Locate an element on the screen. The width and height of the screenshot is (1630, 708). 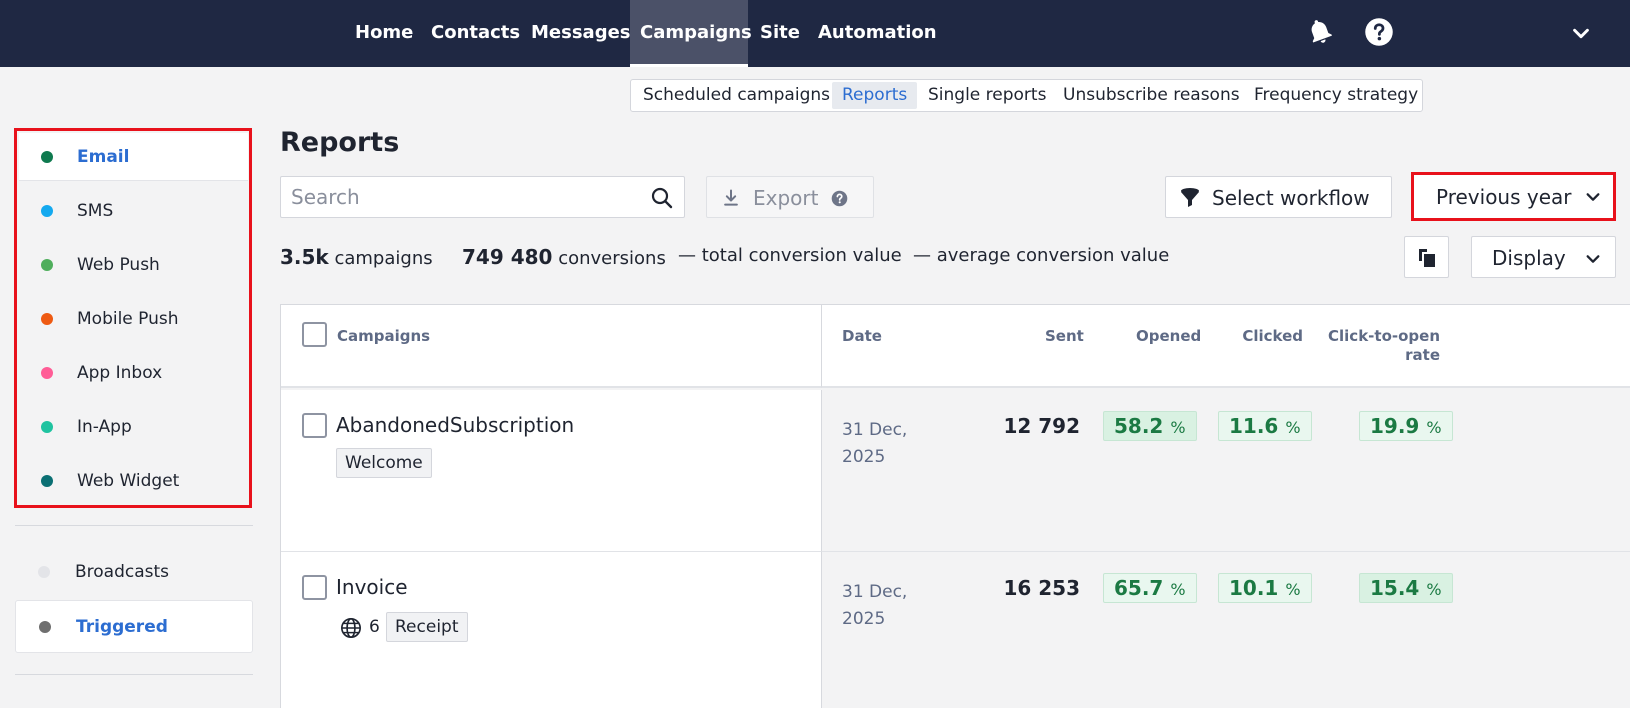
click-to-open-rate-value: 15.4 is located at coordinates (1395, 588).